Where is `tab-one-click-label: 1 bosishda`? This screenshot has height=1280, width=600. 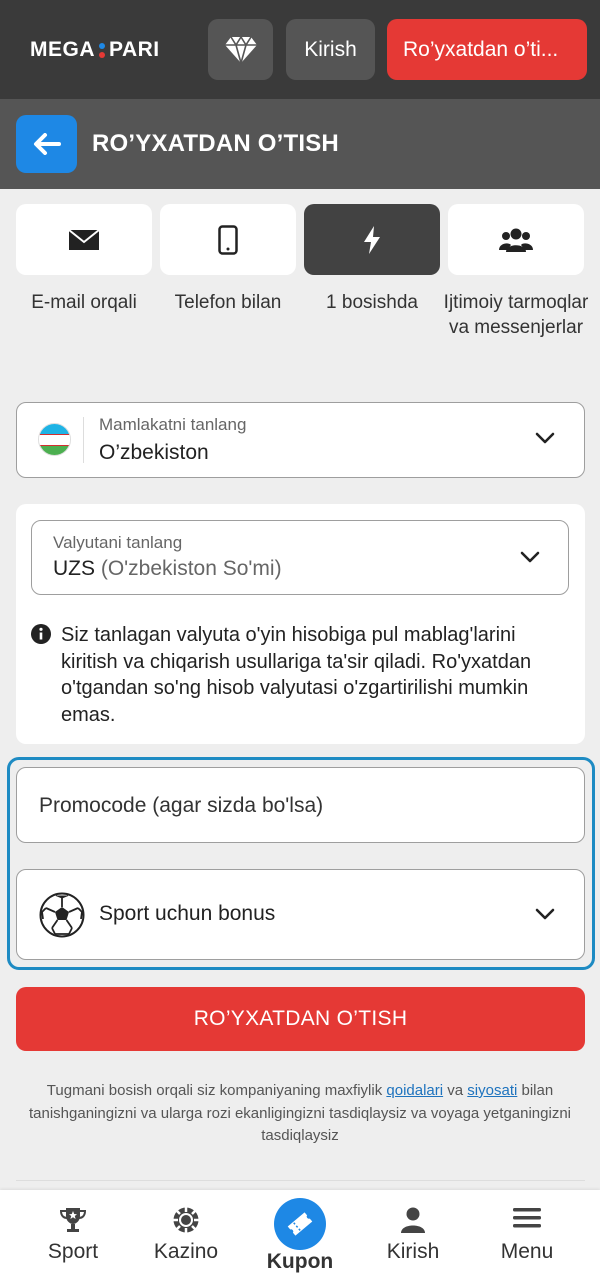 tab-one-click-label: 1 bosishda is located at coordinates (372, 302).